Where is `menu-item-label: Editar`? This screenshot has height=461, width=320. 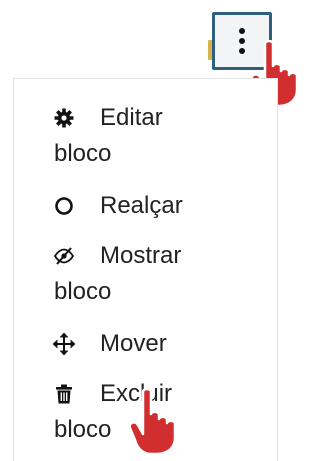 menu-item-label: Editar is located at coordinates (131, 117).